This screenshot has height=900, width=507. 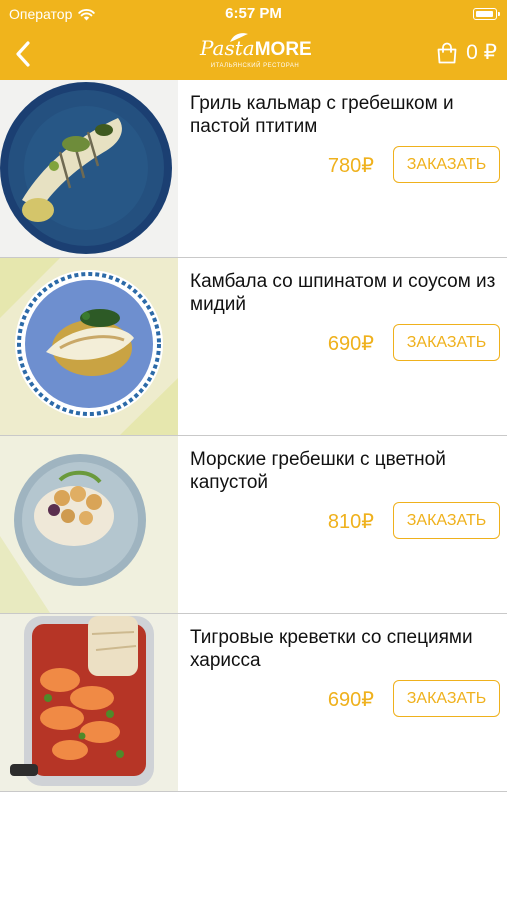 I want to click on dish-image-grilled-squid, so click(x=89, y=168).